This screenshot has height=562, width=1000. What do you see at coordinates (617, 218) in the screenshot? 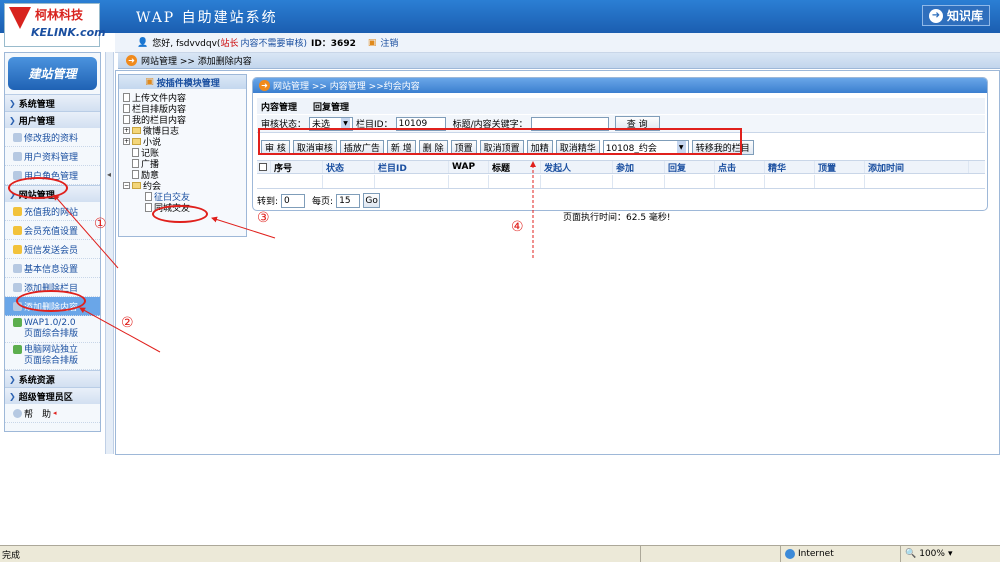
I see `exec-time: 页面执行时间：62.5 毫秒!` at bounding box center [617, 218].